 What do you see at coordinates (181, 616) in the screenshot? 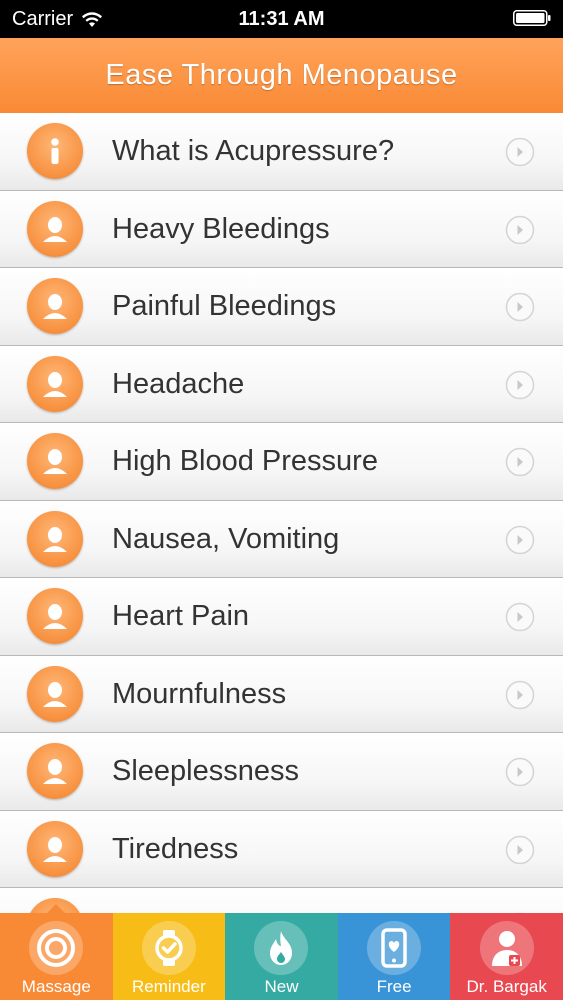
I see `list-item-label: Heart Pain` at bounding box center [181, 616].